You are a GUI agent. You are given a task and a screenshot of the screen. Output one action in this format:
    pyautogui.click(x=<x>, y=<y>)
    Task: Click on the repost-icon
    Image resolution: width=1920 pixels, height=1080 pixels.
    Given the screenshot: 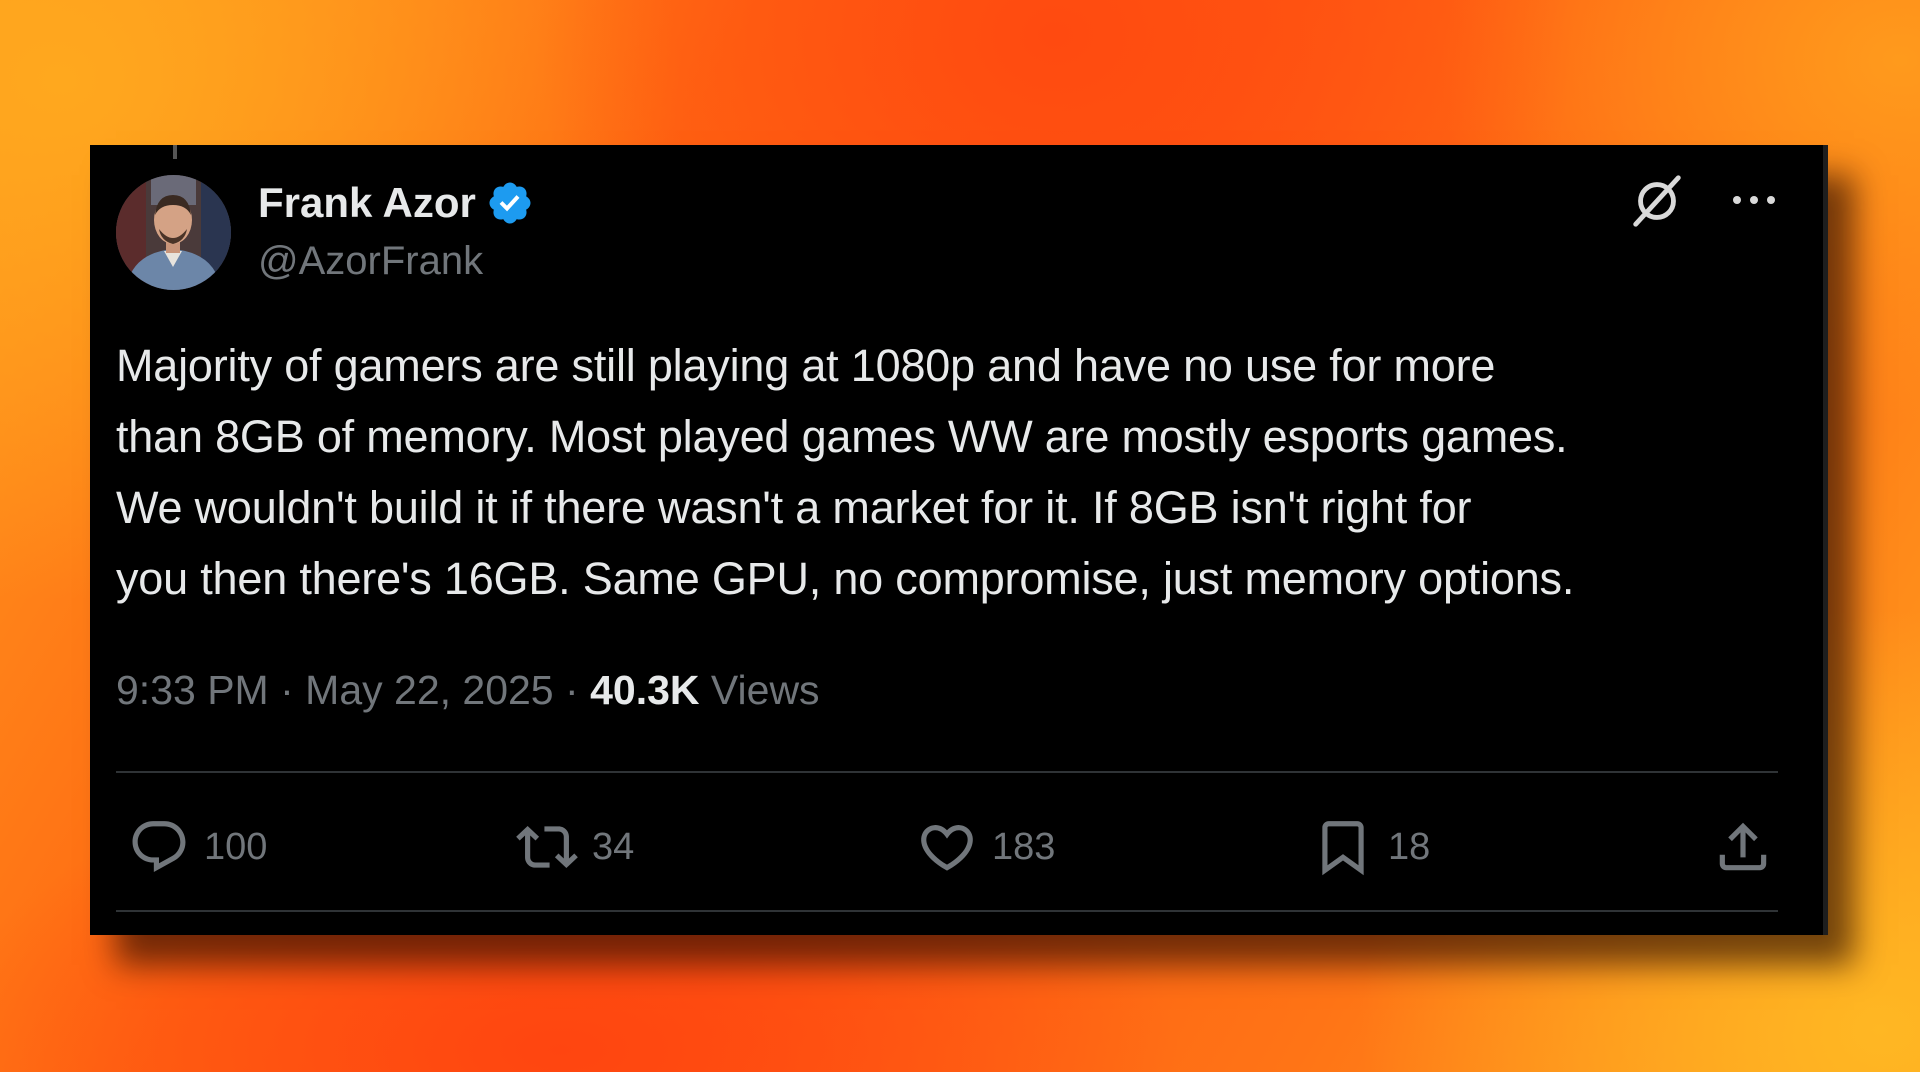 What is the action you would take?
    pyautogui.click(x=547, y=847)
    